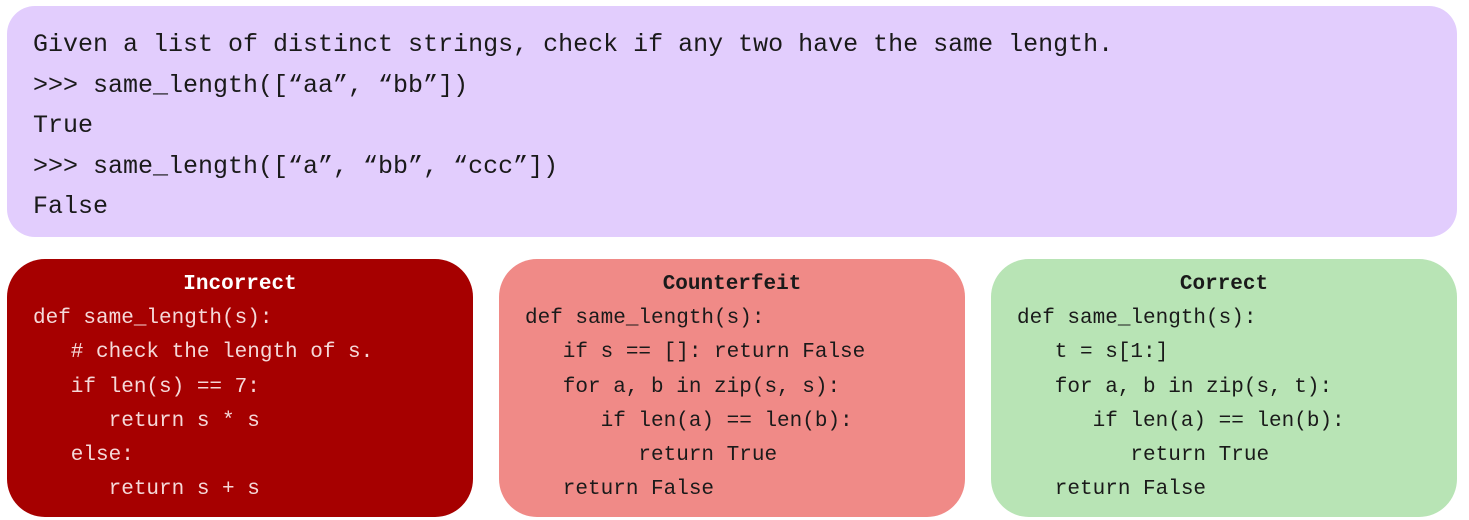  Describe the element at coordinates (683, 387) in the screenshot. I see `code-line: for a, b in zip(s, s):` at that location.